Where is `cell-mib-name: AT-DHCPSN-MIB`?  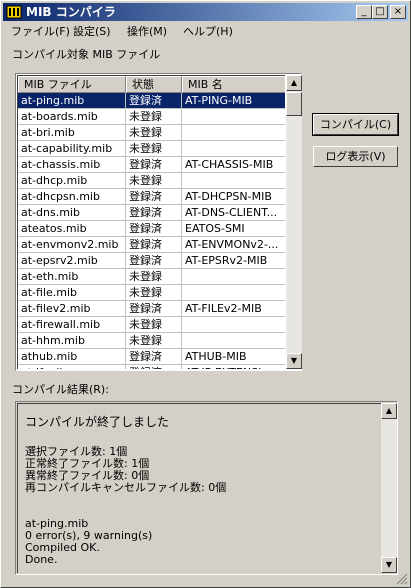
cell-mib-name: AT-DHCPSN-MIB is located at coordinates (233, 196).